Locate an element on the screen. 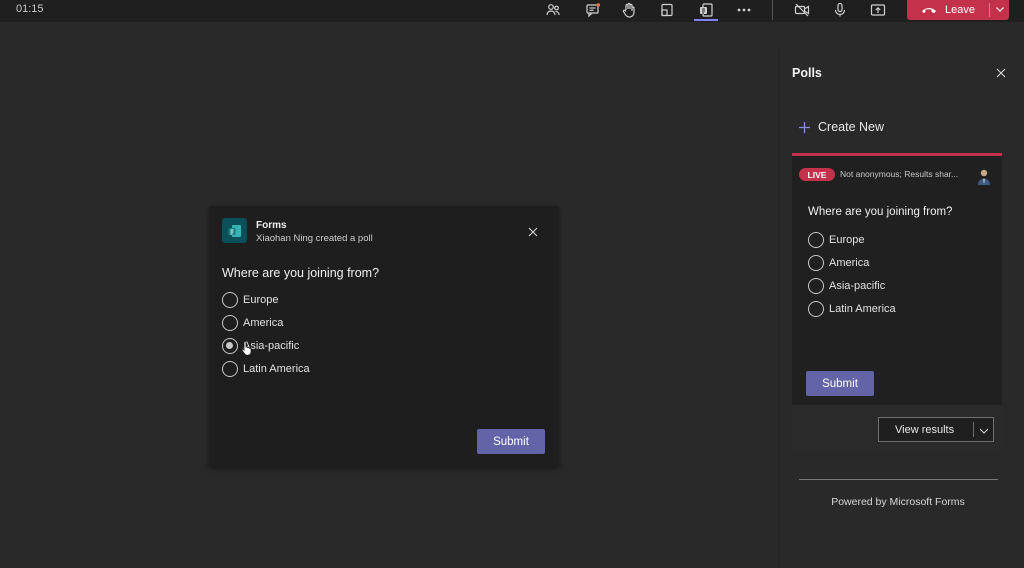  camera-off-icon is located at coordinates (802, 10).